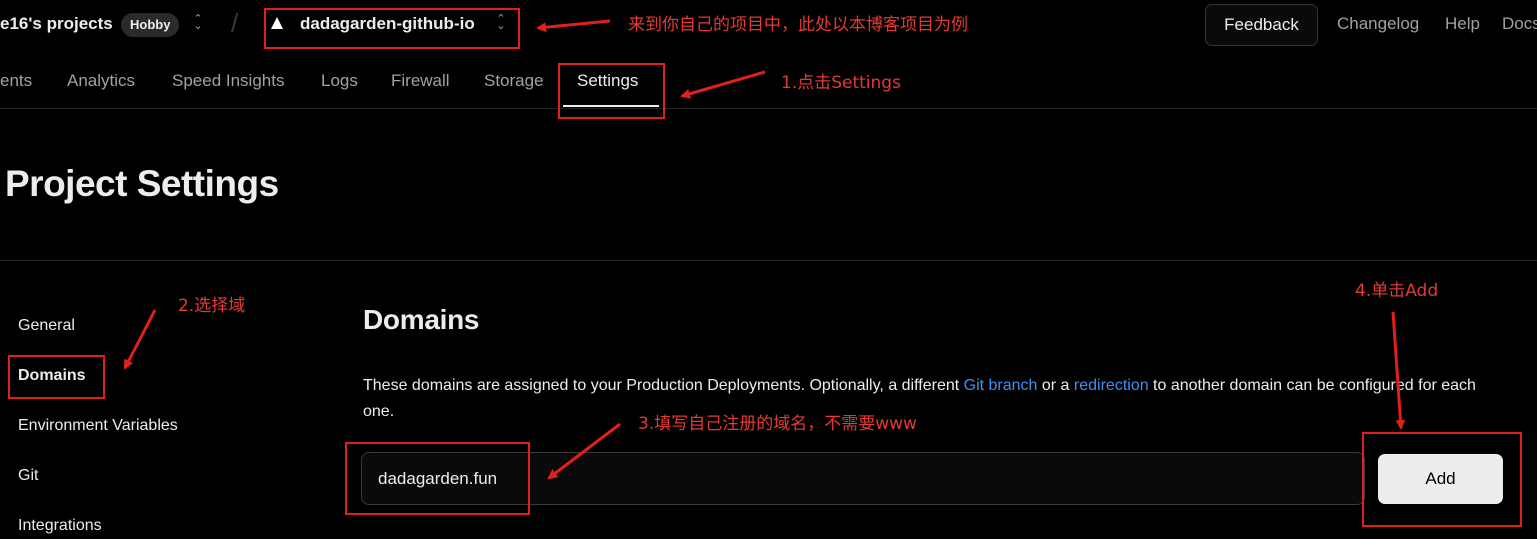 The height and width of the screenshot is (539, 1537). Describe the element at coordinates (723, 84) in the screenshot. I see `arrow-to-settings` at that location.